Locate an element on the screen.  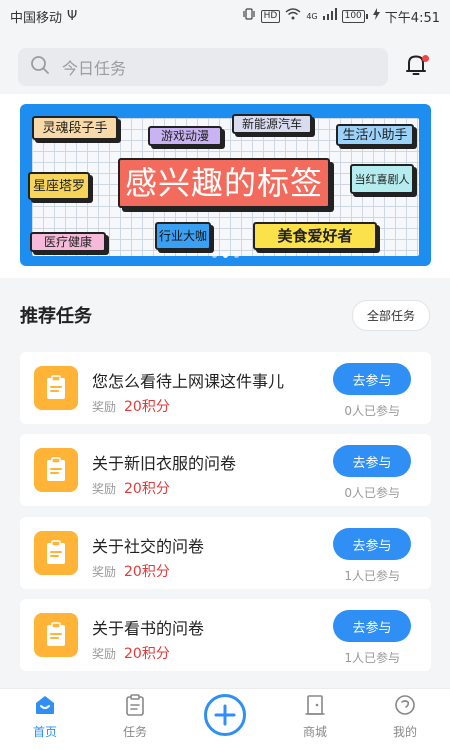
banner-tag: 新能源汽车 is located at coordinates (272, 124).